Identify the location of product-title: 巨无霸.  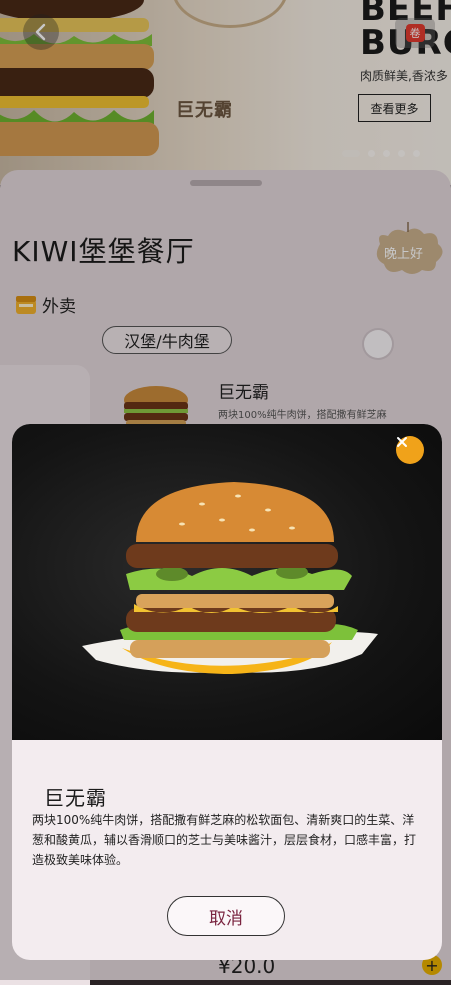
(75, 798).